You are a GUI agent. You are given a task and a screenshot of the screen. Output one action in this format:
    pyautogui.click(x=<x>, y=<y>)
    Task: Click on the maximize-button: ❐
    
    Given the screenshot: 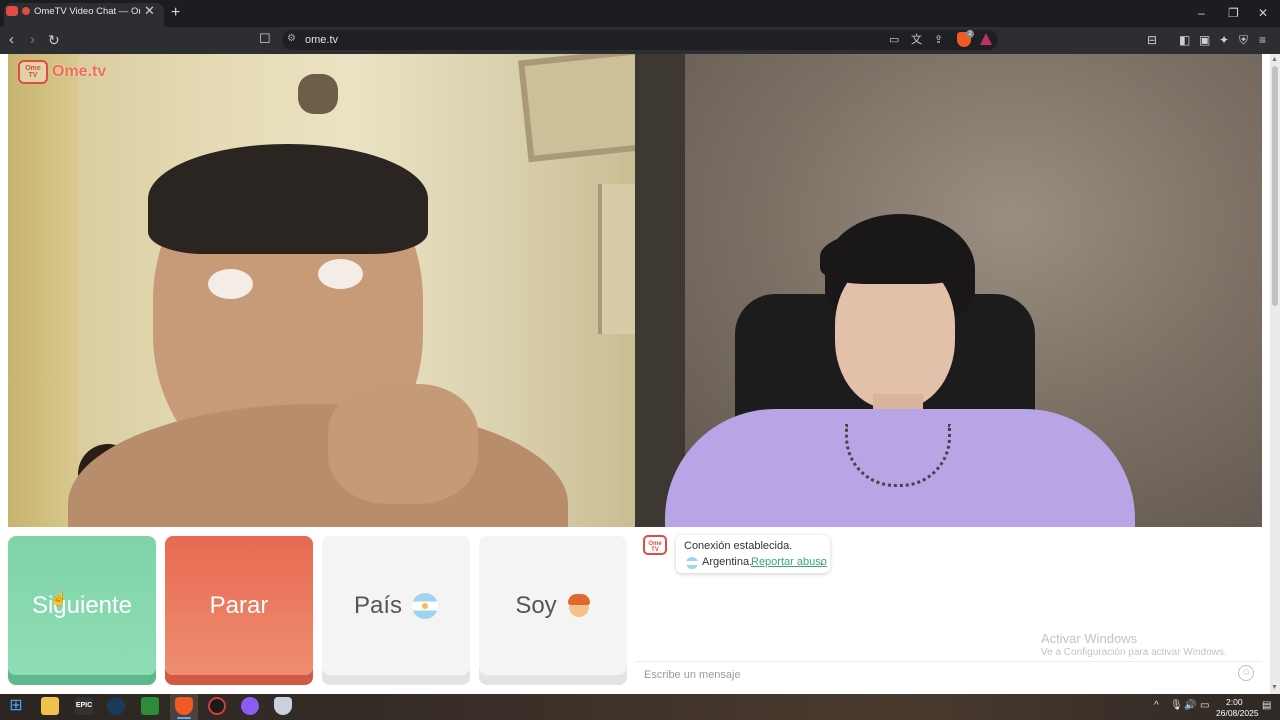 What is the action you would take?
    pyautogui.click(x=1233, y=13)
    